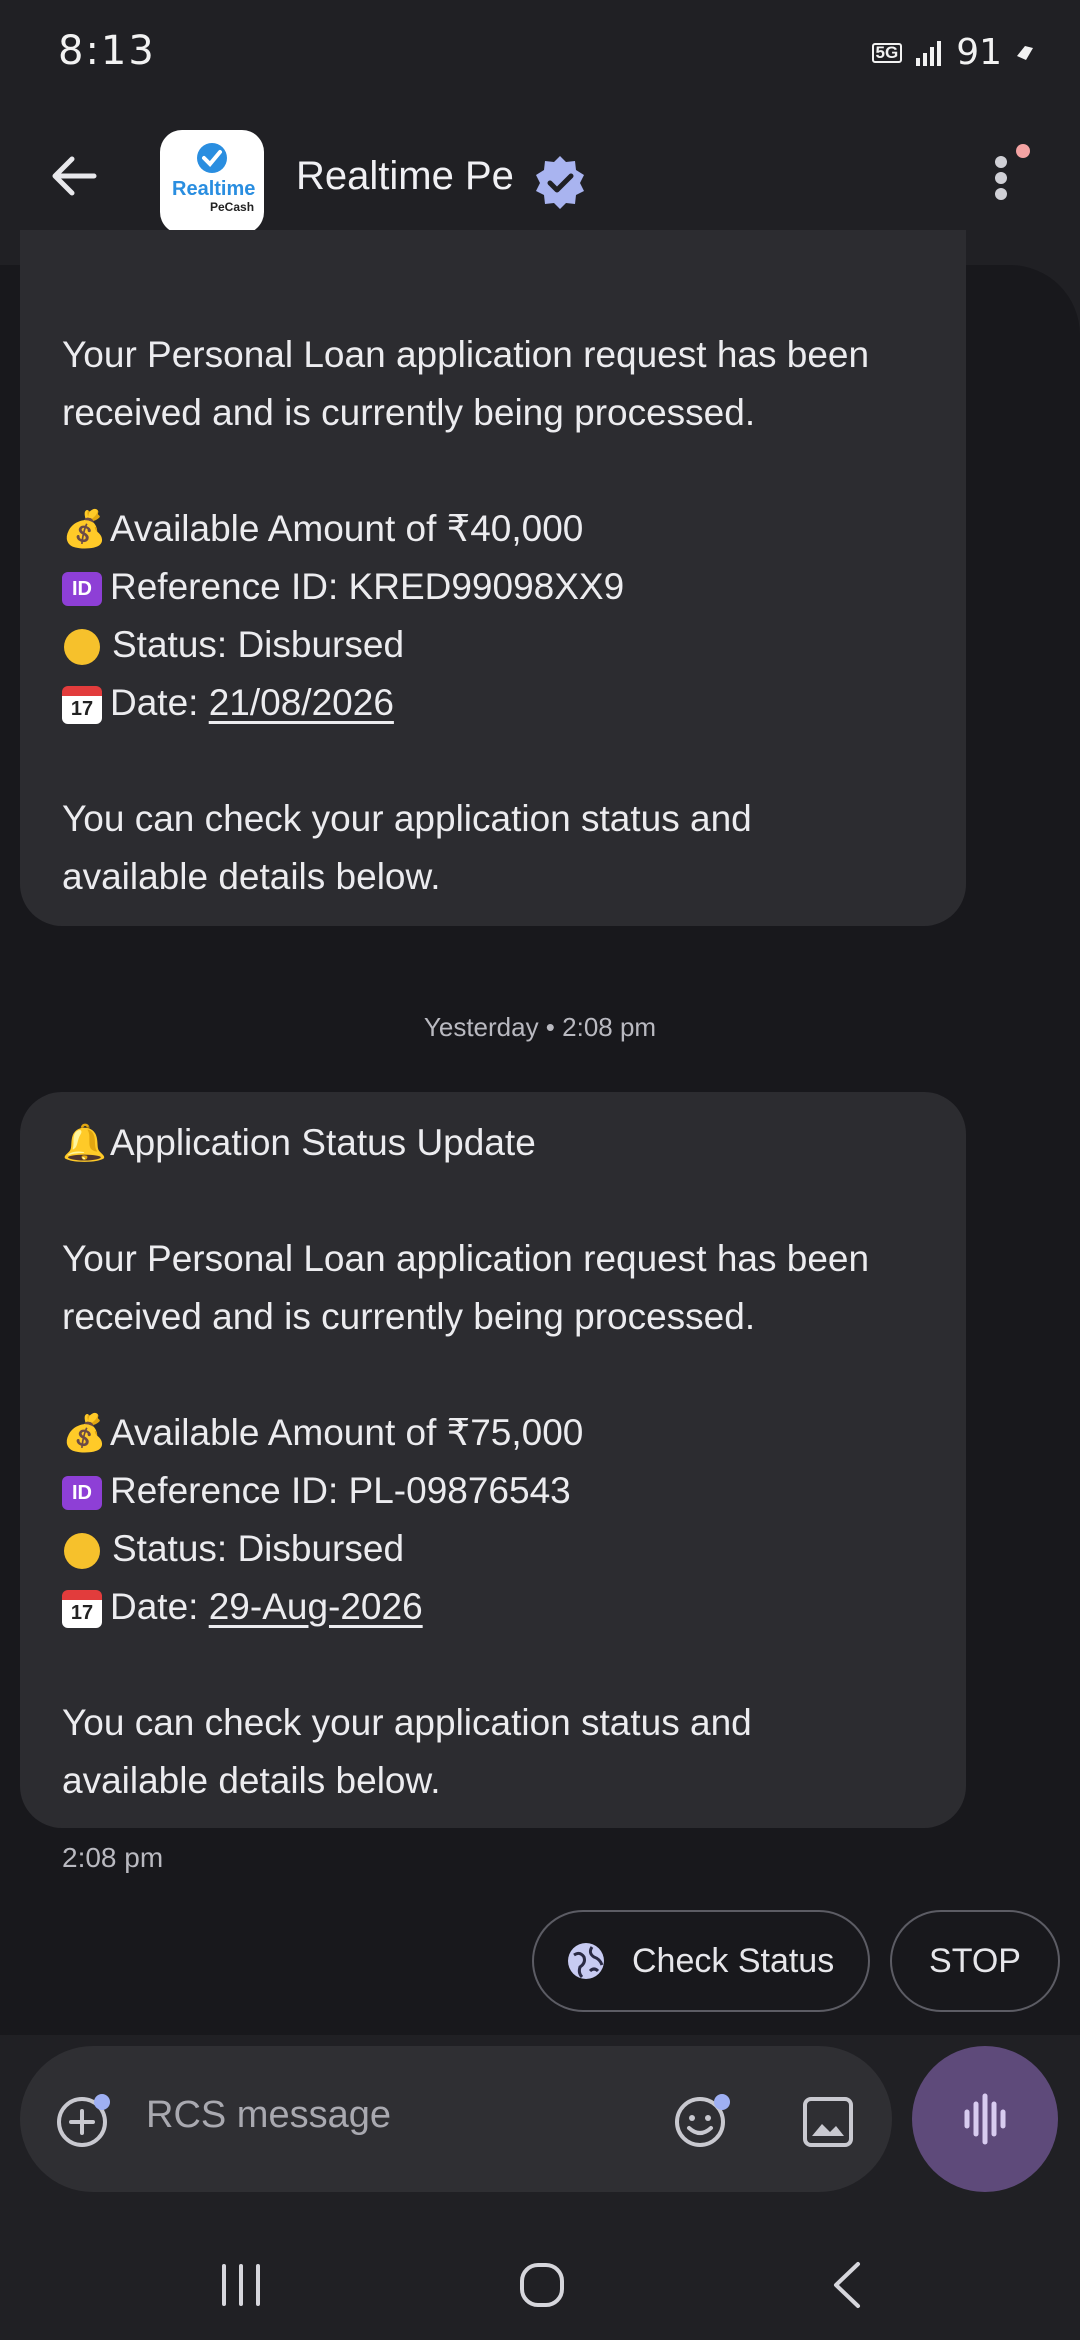 This screenshot has height=2340, width=1080. I want to click on system-nav-bar, so click(540, 2280).